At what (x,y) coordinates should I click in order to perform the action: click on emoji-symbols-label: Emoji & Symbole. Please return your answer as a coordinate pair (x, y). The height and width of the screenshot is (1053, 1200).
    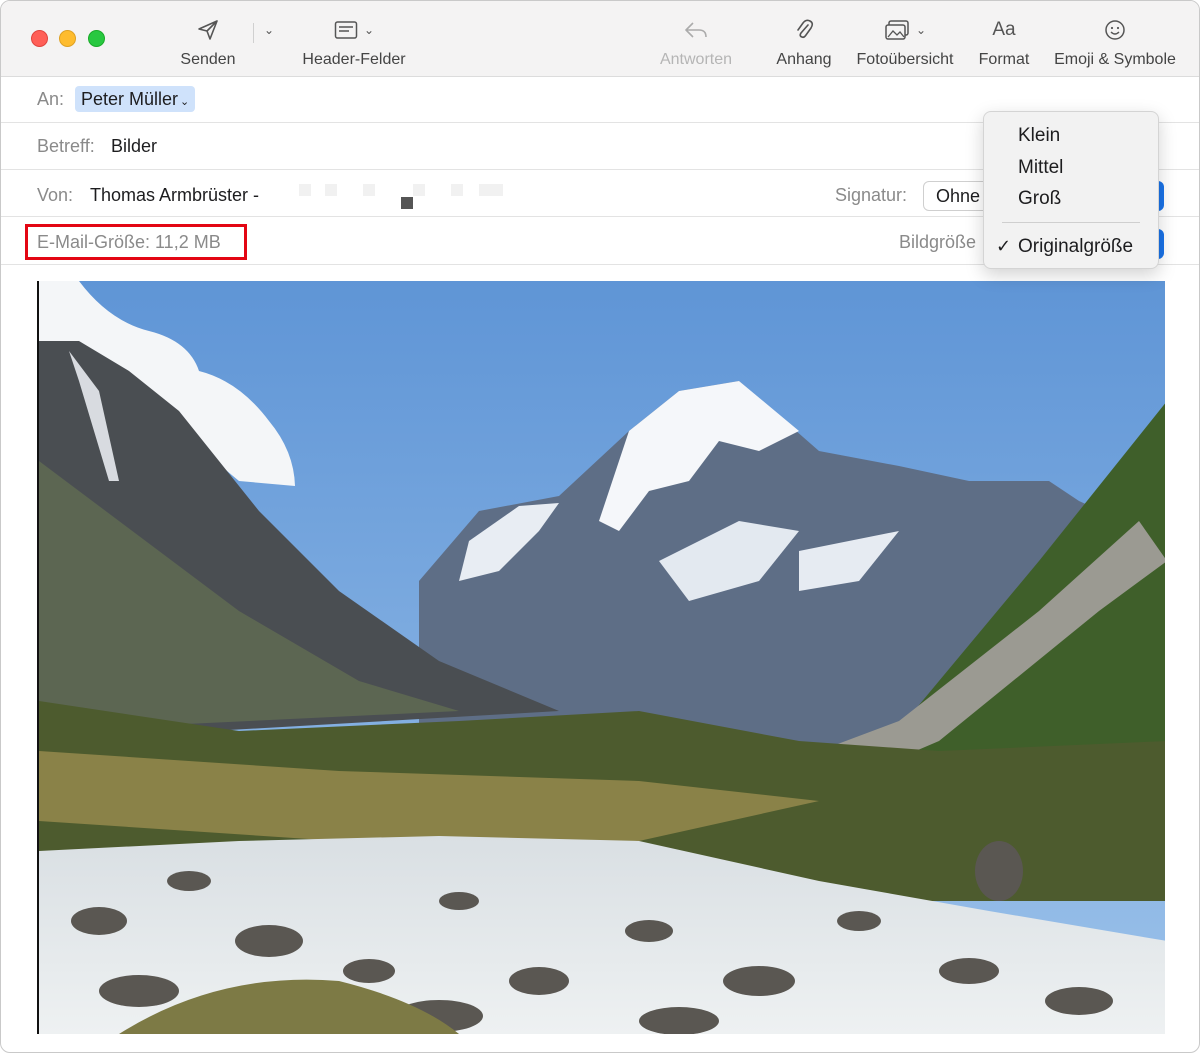
    Looking at the image, I should click on (1115, 59).